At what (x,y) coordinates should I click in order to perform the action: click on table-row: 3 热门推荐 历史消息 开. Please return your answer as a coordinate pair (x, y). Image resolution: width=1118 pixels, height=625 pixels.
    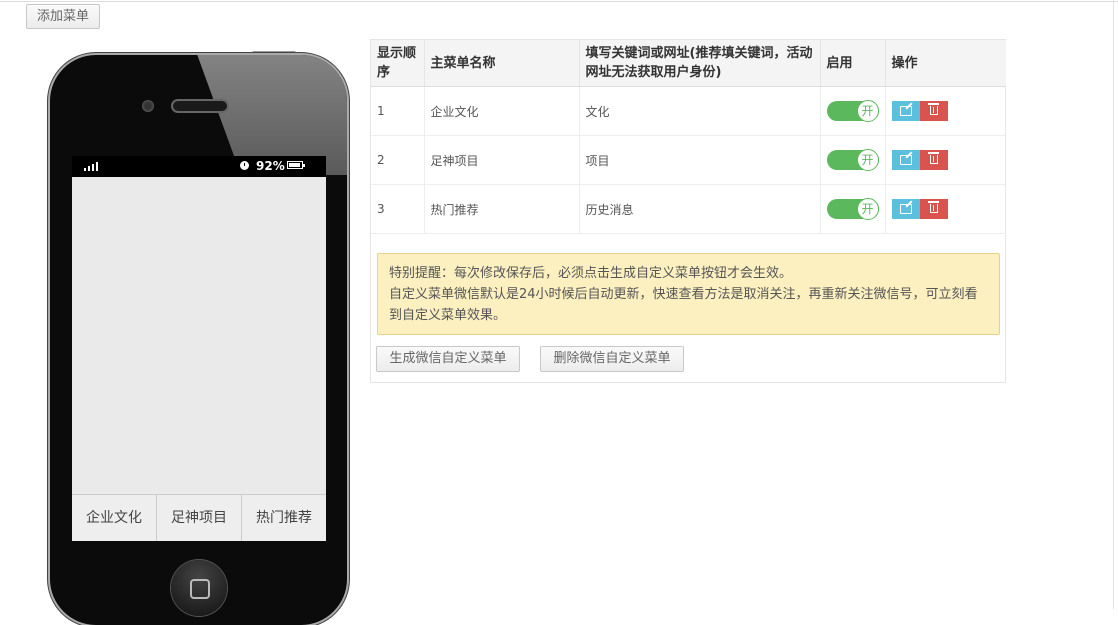
    Looking at the image, I should click on (688, 209).